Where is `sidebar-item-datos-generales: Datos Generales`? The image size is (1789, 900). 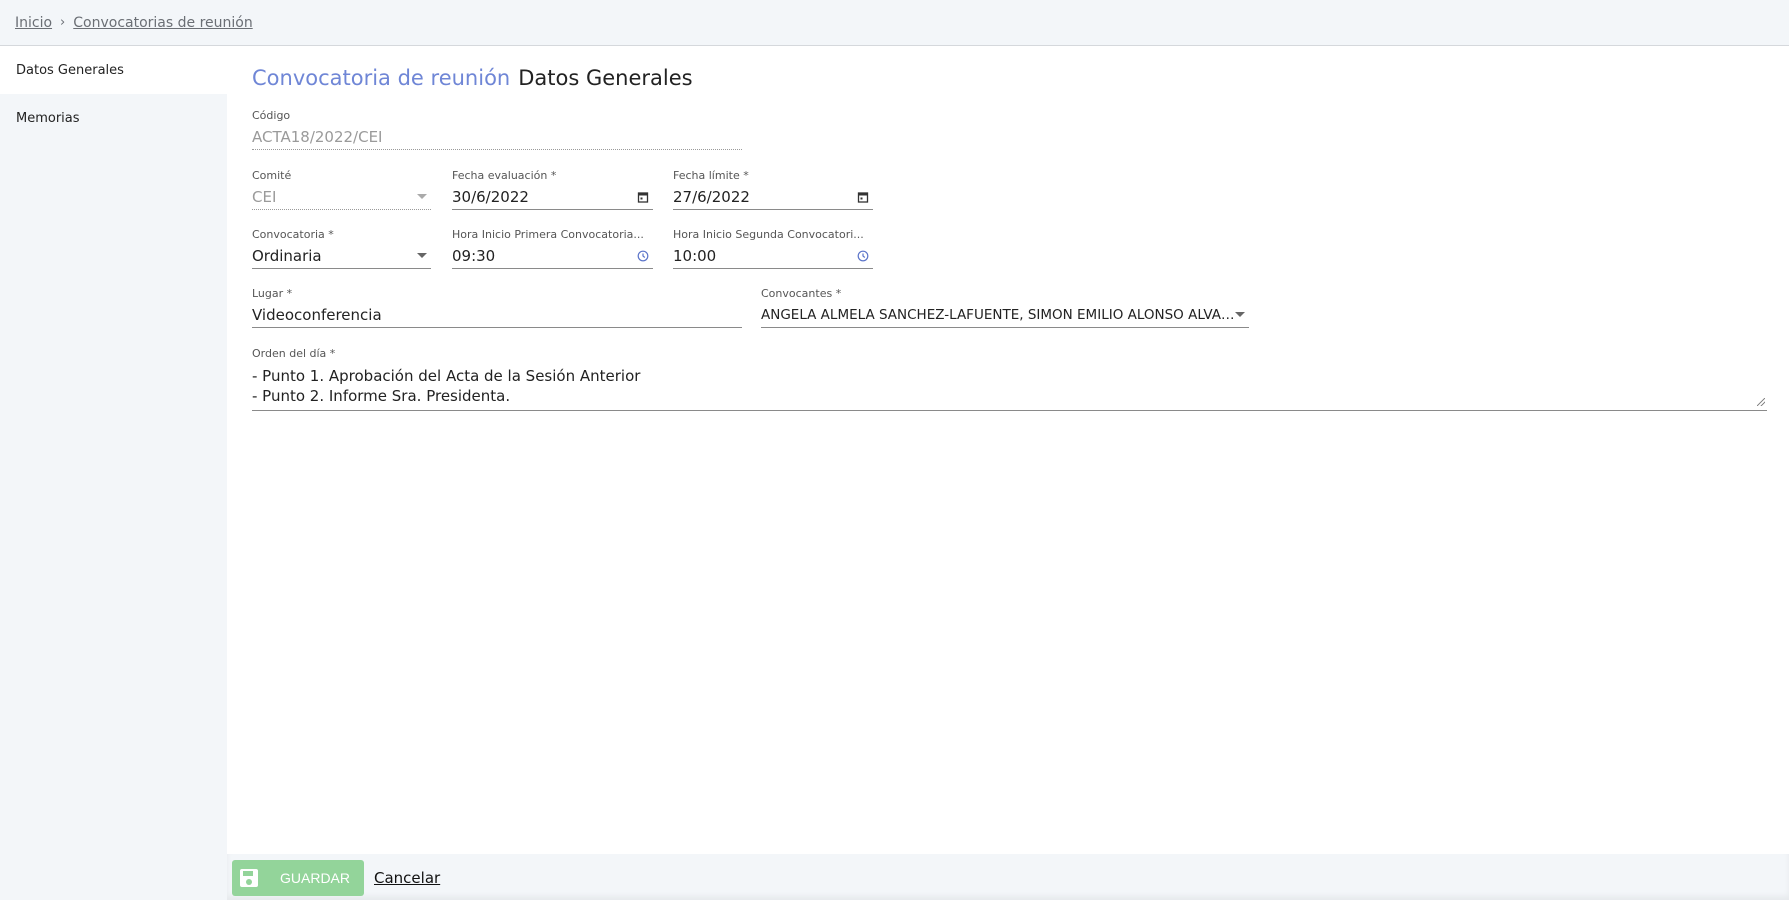
sidebar-item-datos-generales: Datos Generales is located at coordinates (113, 70).